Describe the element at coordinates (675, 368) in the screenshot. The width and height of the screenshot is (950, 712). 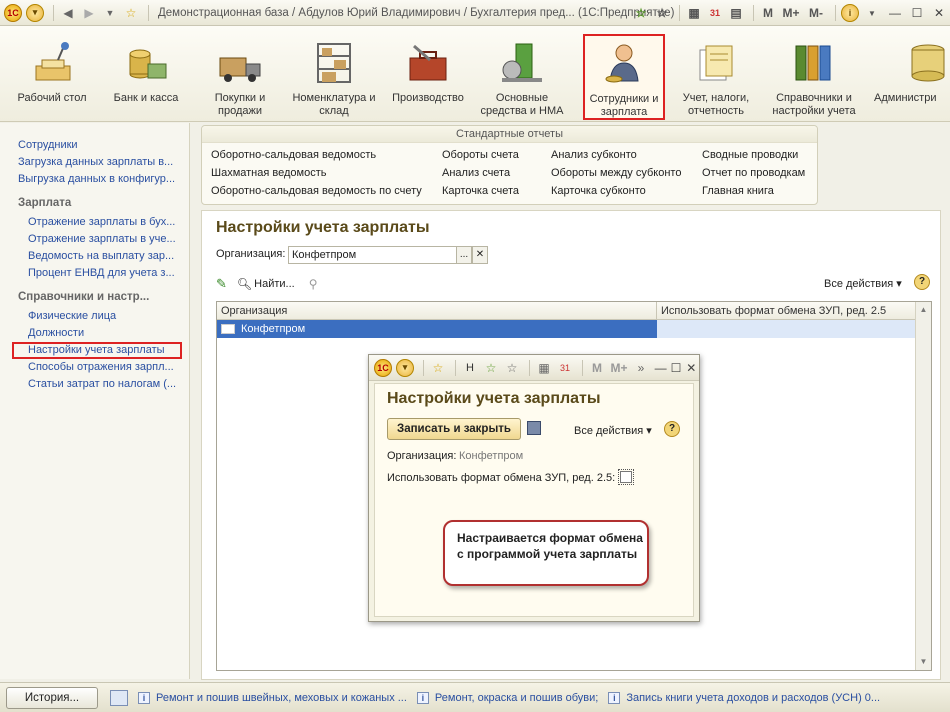
I see `dialog-maximize-button: ☐` at that location.